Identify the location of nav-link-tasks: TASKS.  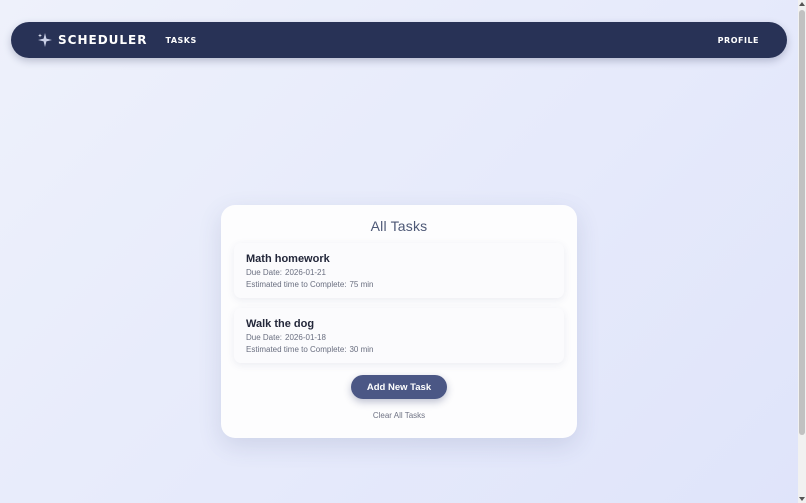
(180, 40).